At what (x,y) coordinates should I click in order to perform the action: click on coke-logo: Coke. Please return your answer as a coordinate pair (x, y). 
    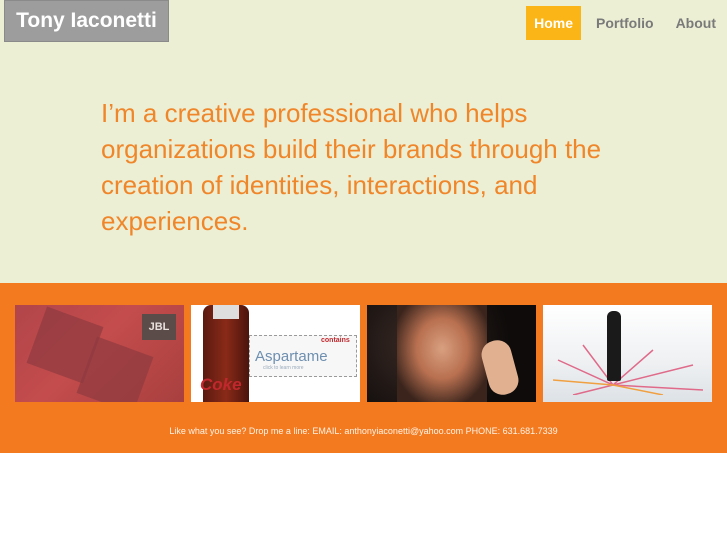
    Looking at the image, I should click on (221, 384).